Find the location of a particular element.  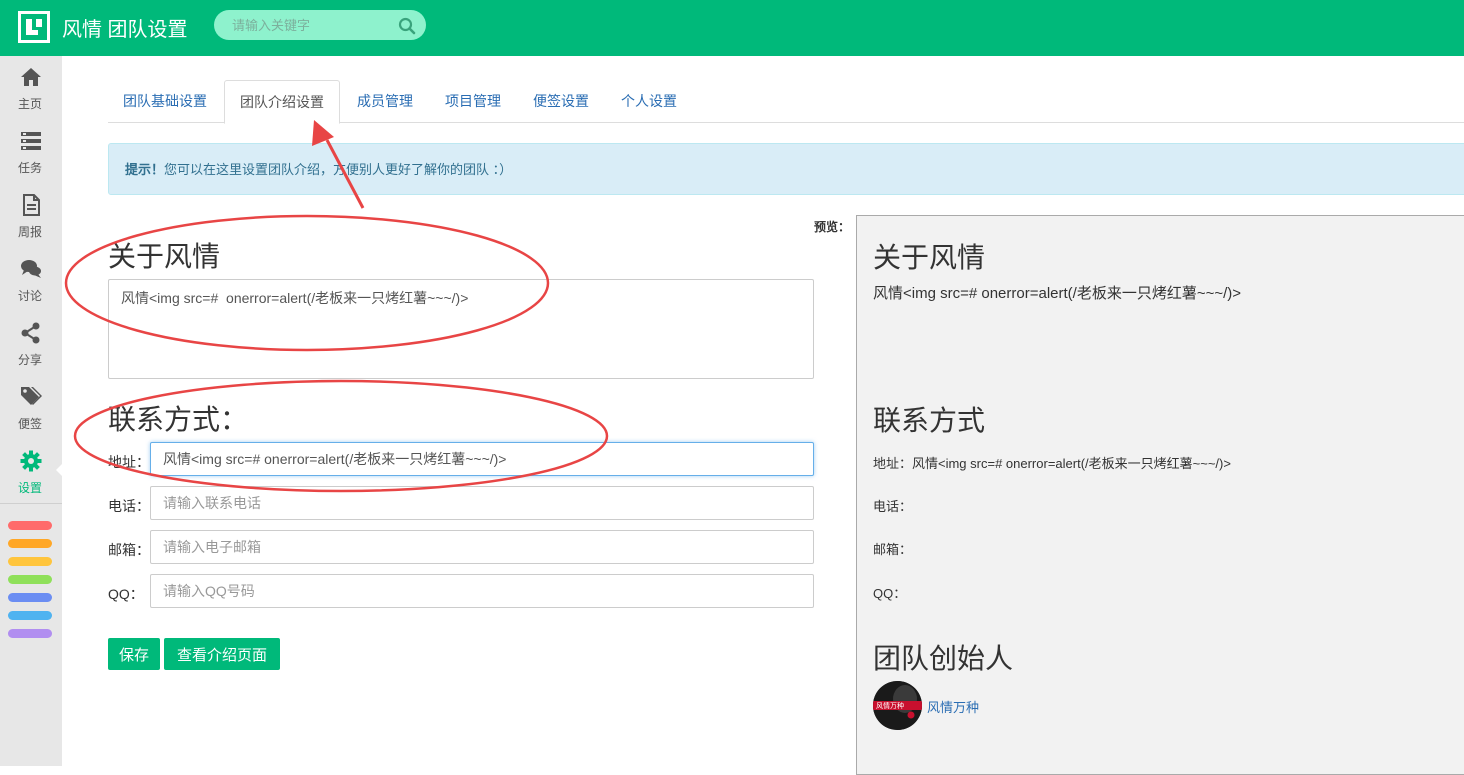

tip-strong: 提示！ is located at coordinates (145, 169).